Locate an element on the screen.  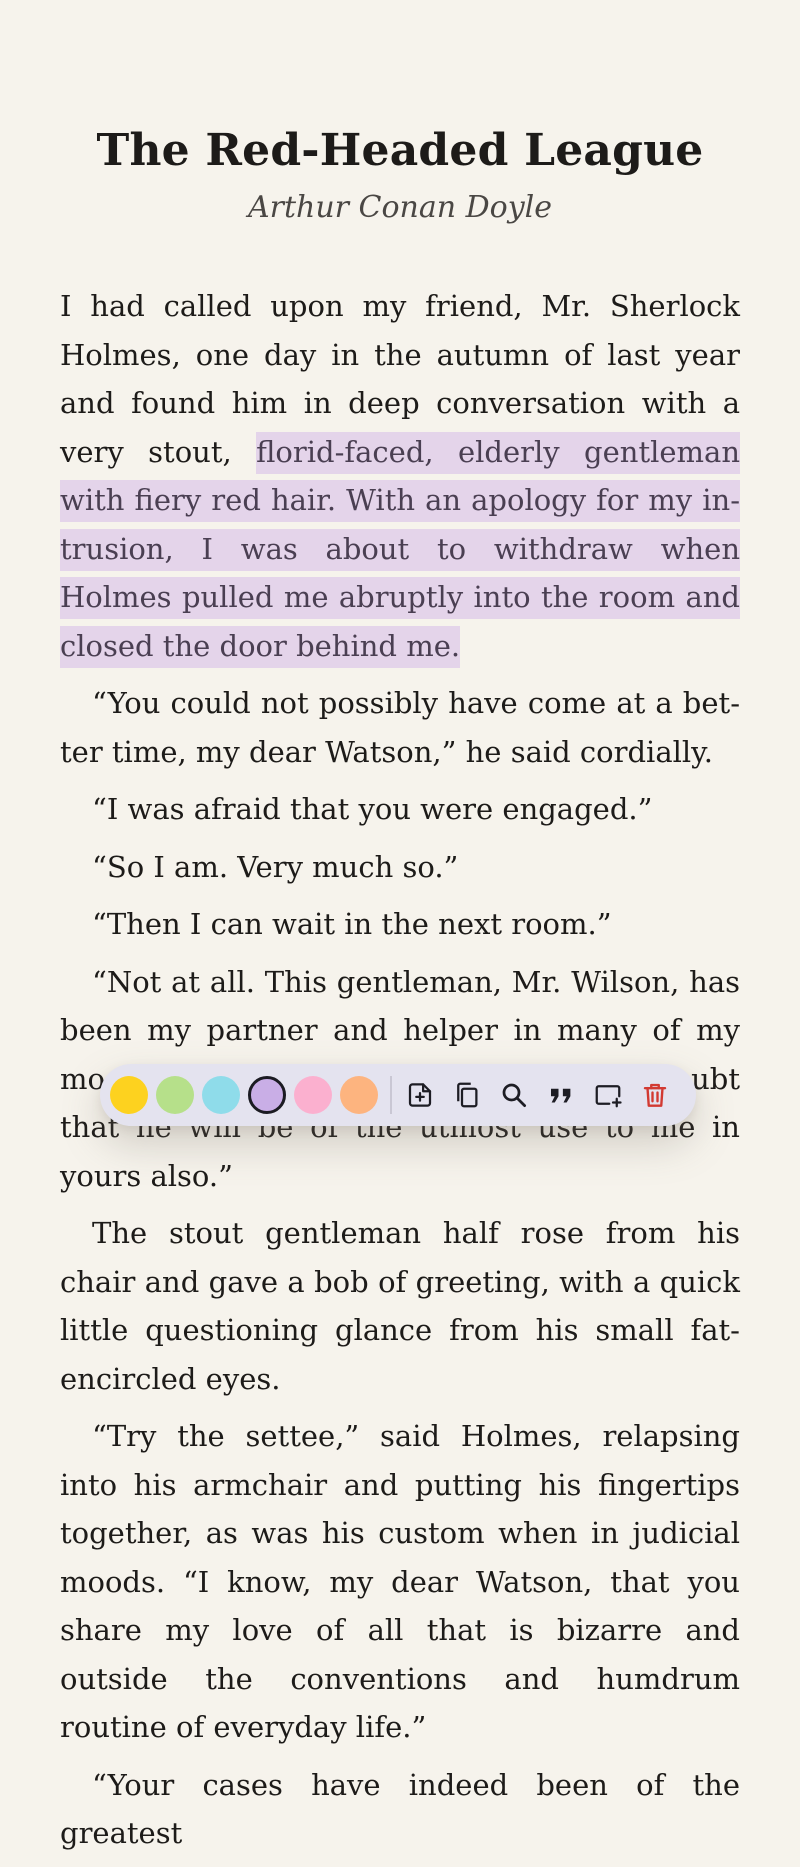
add-bookmark-button is located at coordinates (608, 1095).